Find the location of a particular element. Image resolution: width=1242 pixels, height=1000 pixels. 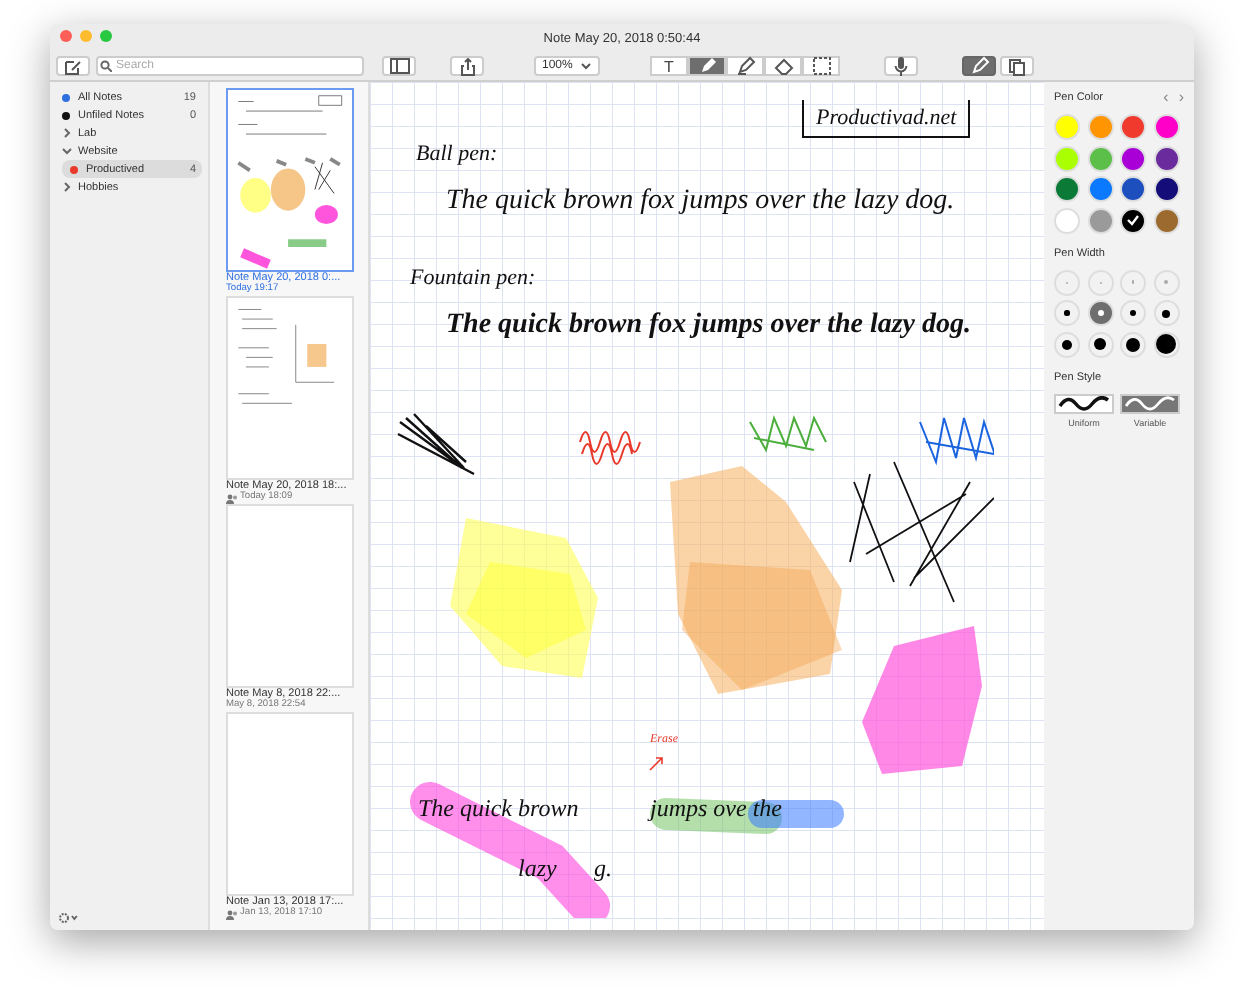

share-button is located at coordinates (467, 66).